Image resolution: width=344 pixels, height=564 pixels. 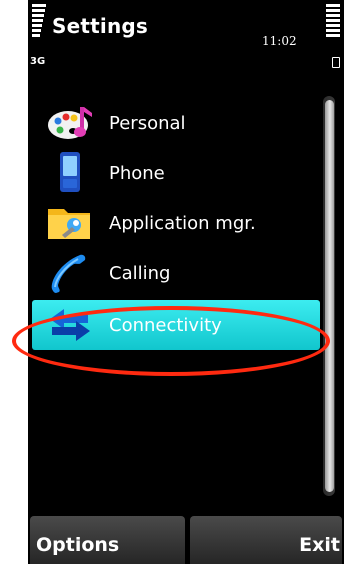 What do you see at coordinates (176, 273) in the screenshot?
I see `menu-item-calling: Calling` at bounding box center [176, 273].